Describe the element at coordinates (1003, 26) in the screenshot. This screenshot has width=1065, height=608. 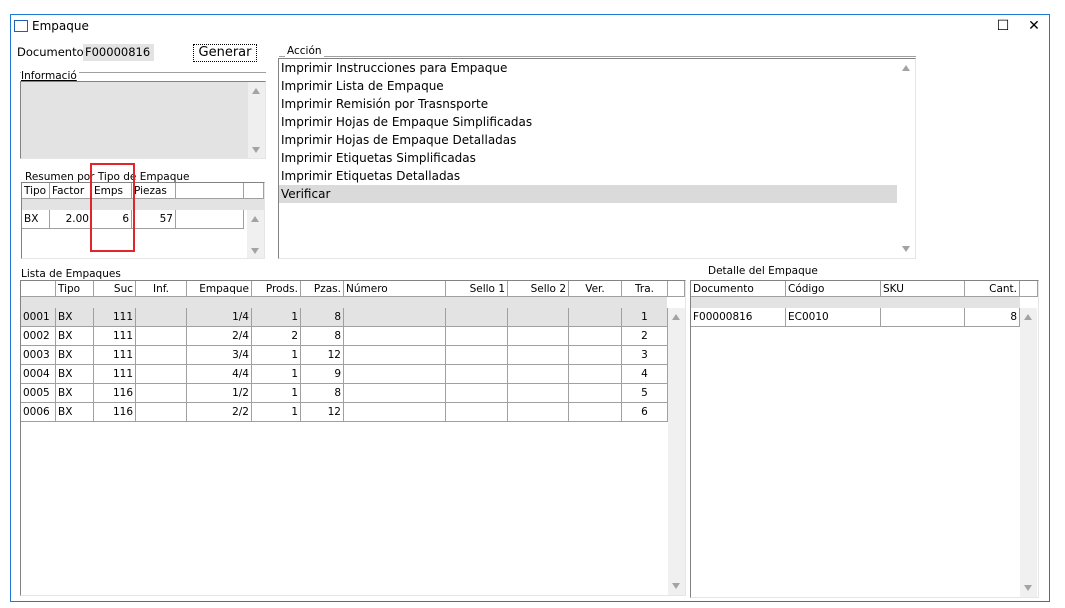
I see `maximize-button: ☐` at that location.